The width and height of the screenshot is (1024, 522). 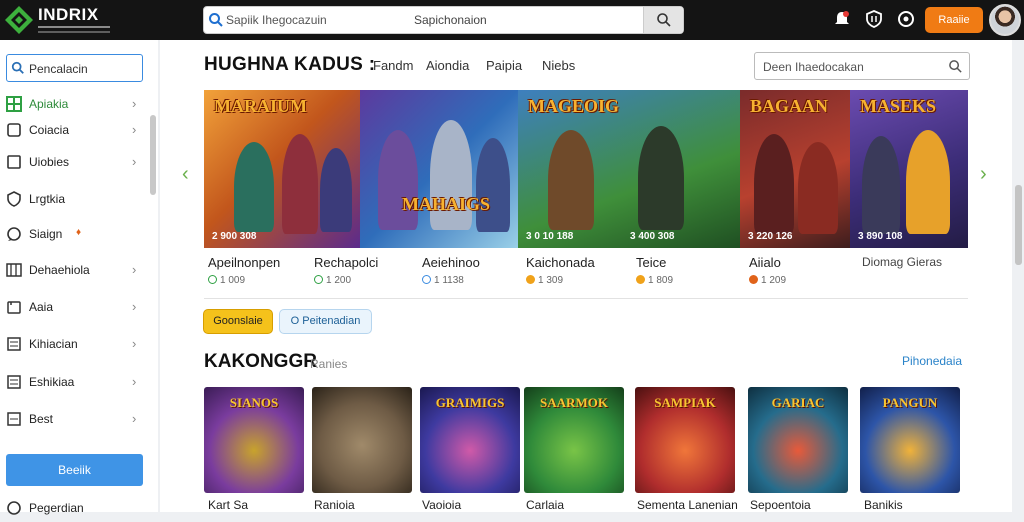 I want to click on sidebar-item-kihiacian: Kihiacian ›, so click(x=75, y=345).